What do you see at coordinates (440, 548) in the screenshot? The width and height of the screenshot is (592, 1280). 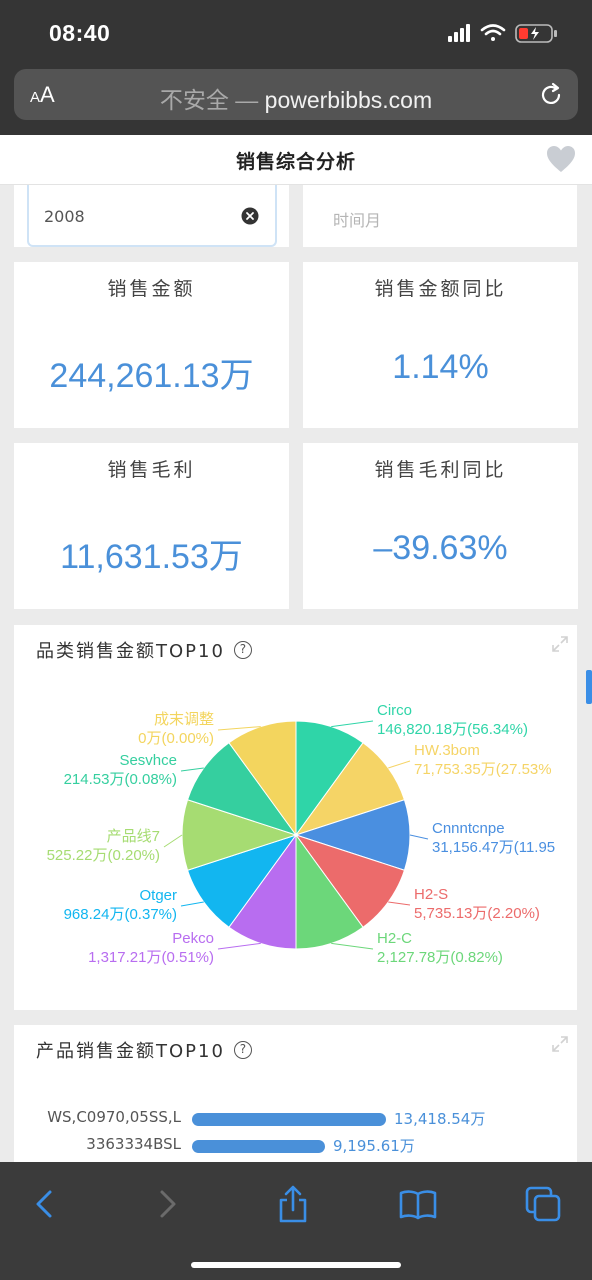 I see `kpi-value: –39.63%` at bounding box center [440, 548].